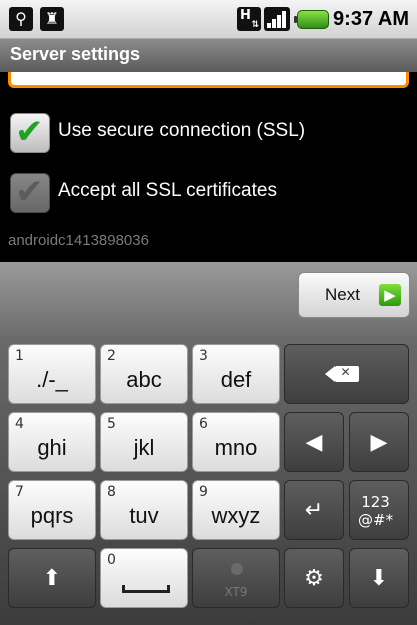  Describe the element at coordinates (236, 592) in the screenshot. I see `xt9-label: XT9` at that location.